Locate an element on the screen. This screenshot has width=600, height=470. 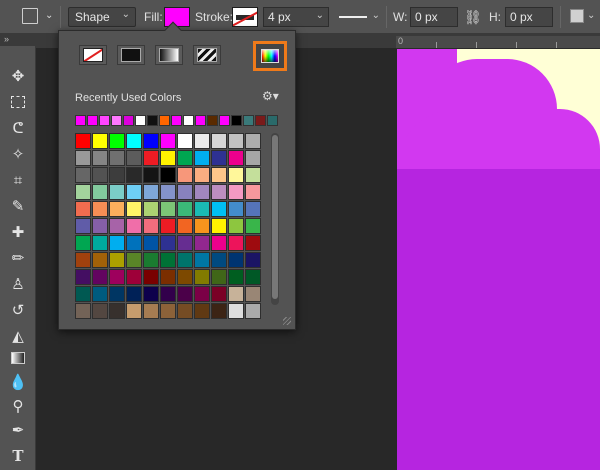
scrollbar-thumb is located at coordinates (275, 217).